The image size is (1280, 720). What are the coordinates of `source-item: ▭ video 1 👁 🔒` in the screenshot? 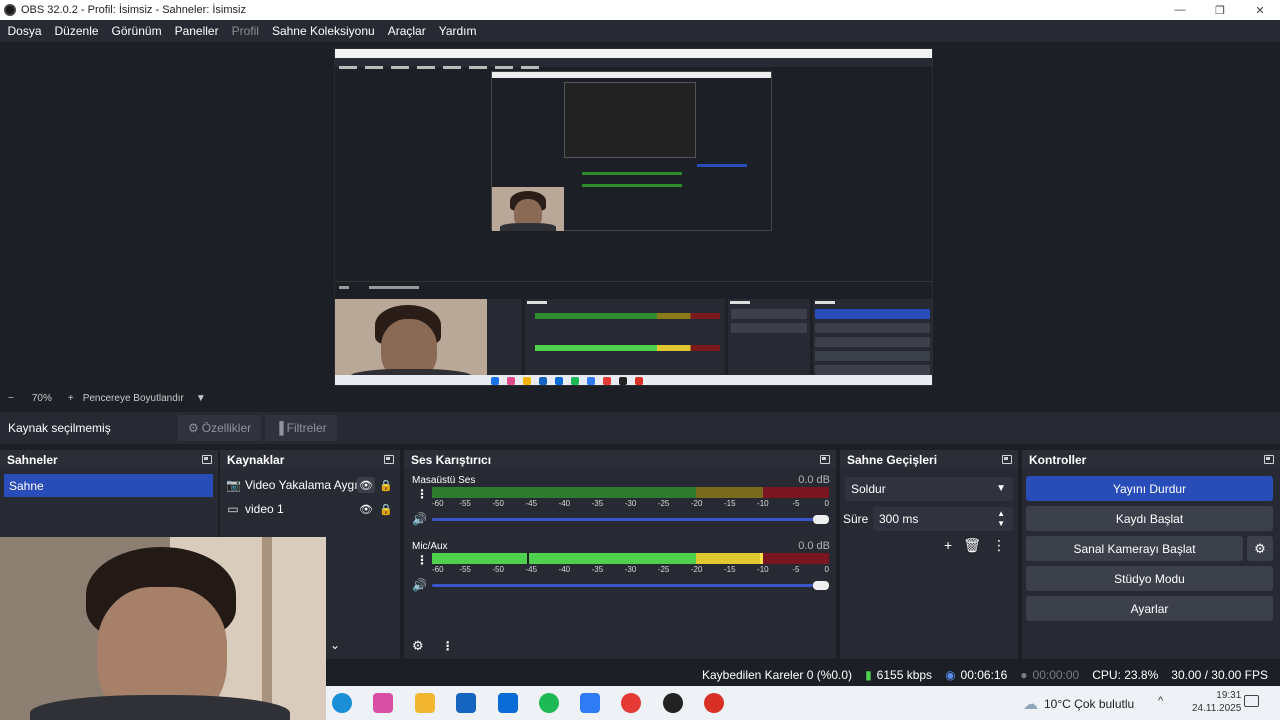 It's located at (310, 509).